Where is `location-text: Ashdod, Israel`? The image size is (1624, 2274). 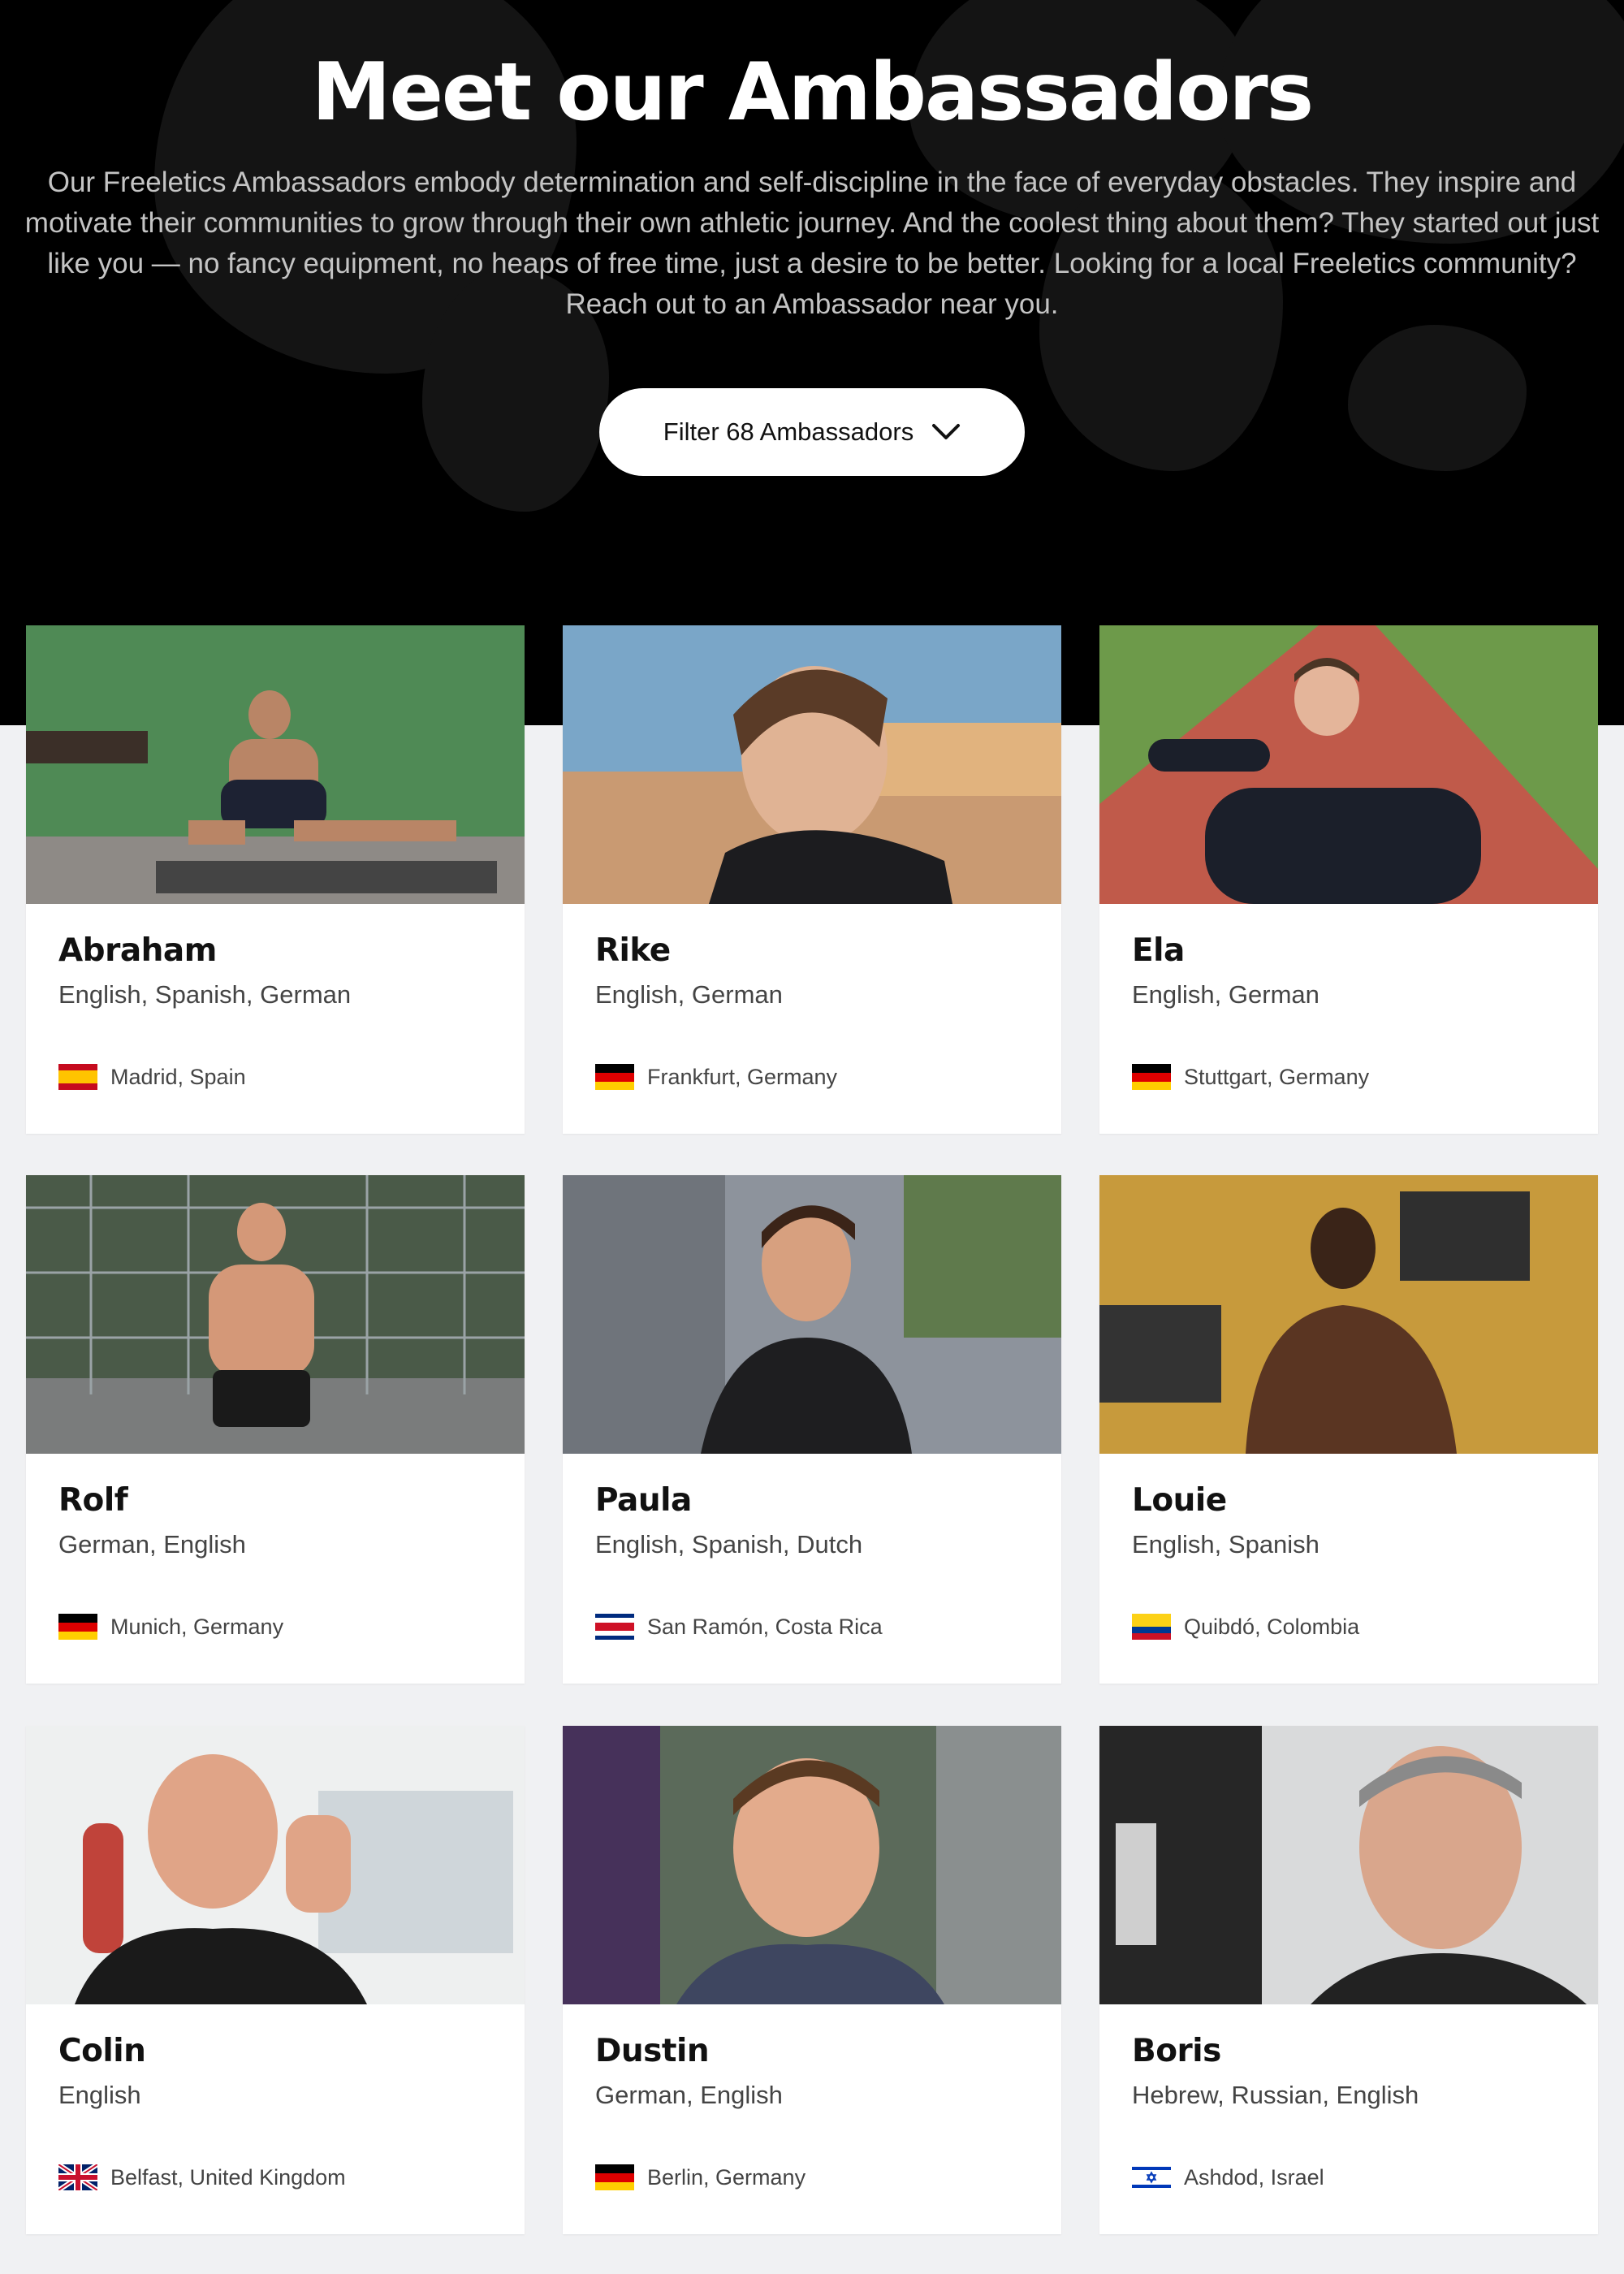
location-text: Ashdod, Israel is located at coordinates (1254, 2177).